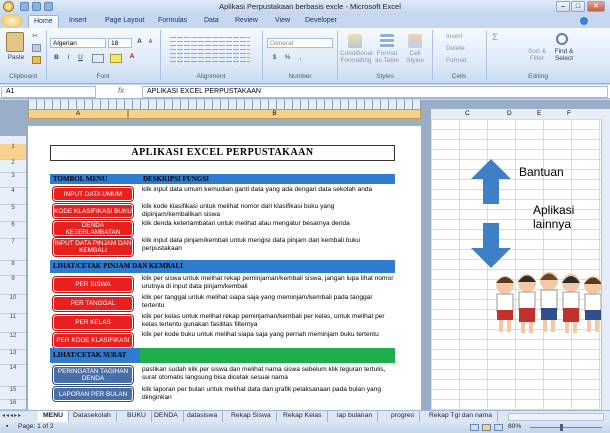  I want to click on horizontal-scrollbar, so click(556, 417).